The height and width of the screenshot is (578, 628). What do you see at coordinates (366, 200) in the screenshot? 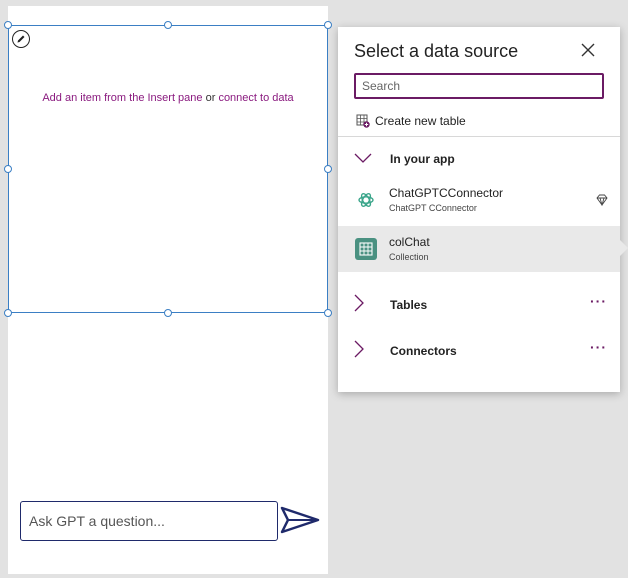
I see `openai-icon` at bounding box center [366, 200].